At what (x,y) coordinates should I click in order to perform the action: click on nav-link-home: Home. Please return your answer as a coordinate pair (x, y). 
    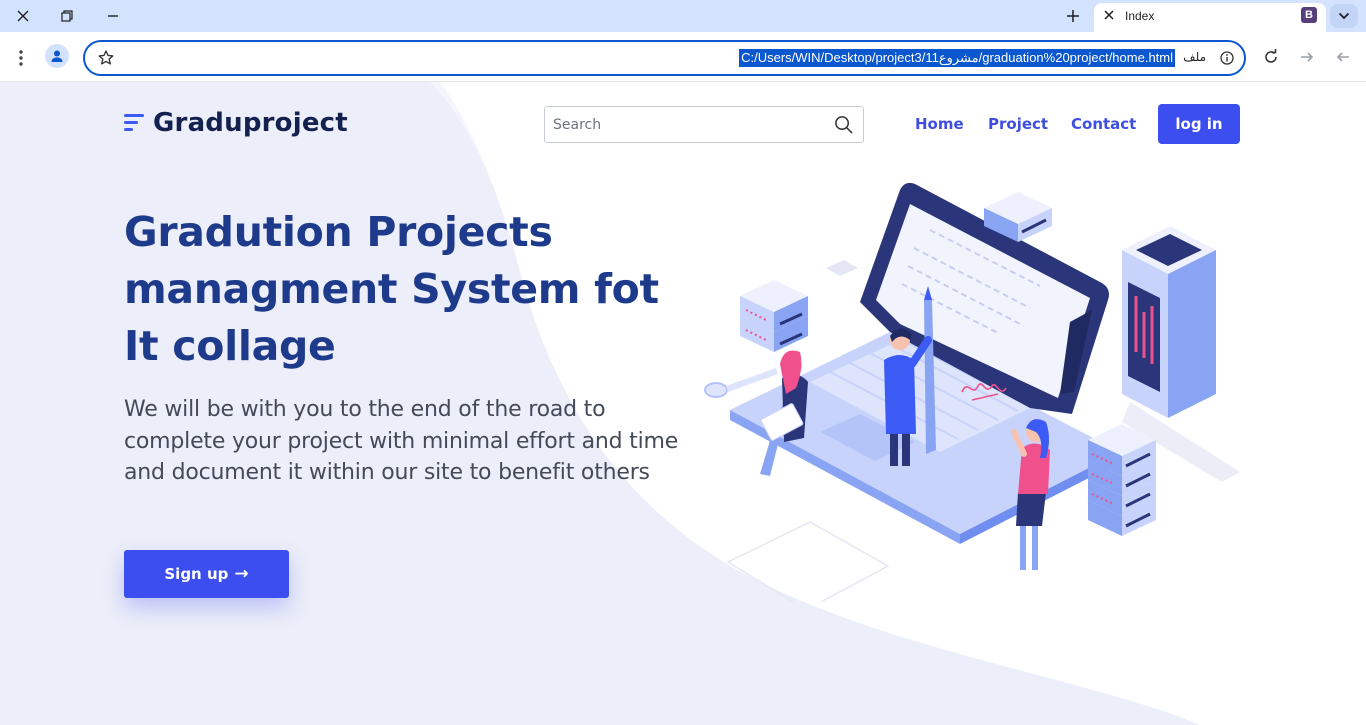
    Looking at the image, I should click on (939, 124).